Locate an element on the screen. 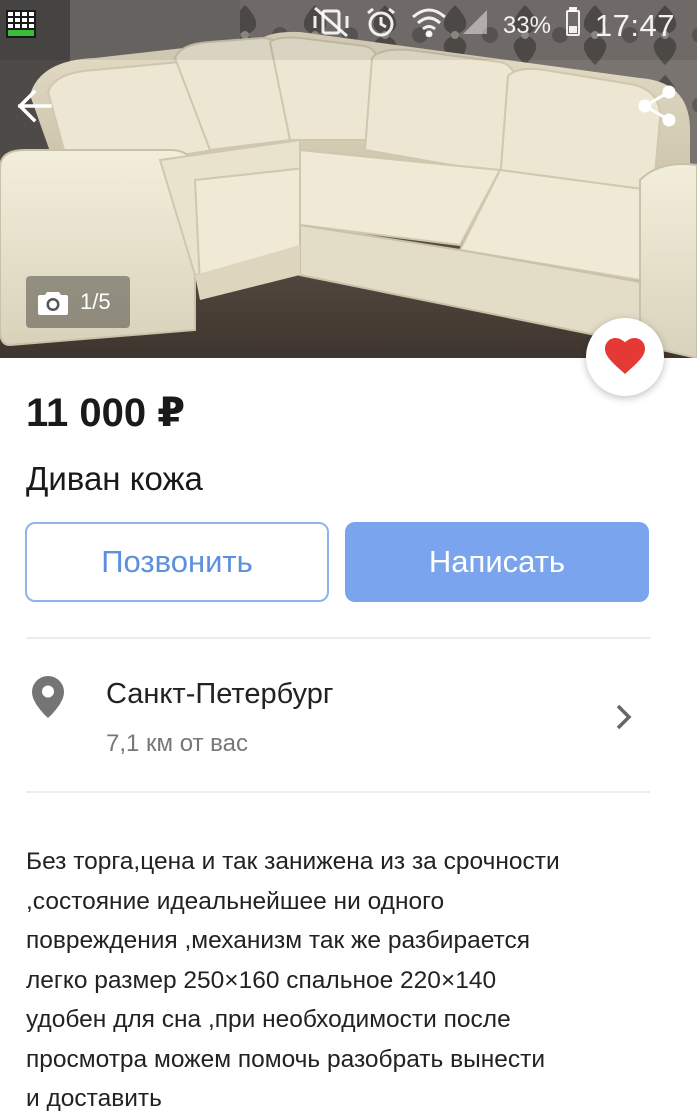  signal-icon is located at coordinates (475, 25).